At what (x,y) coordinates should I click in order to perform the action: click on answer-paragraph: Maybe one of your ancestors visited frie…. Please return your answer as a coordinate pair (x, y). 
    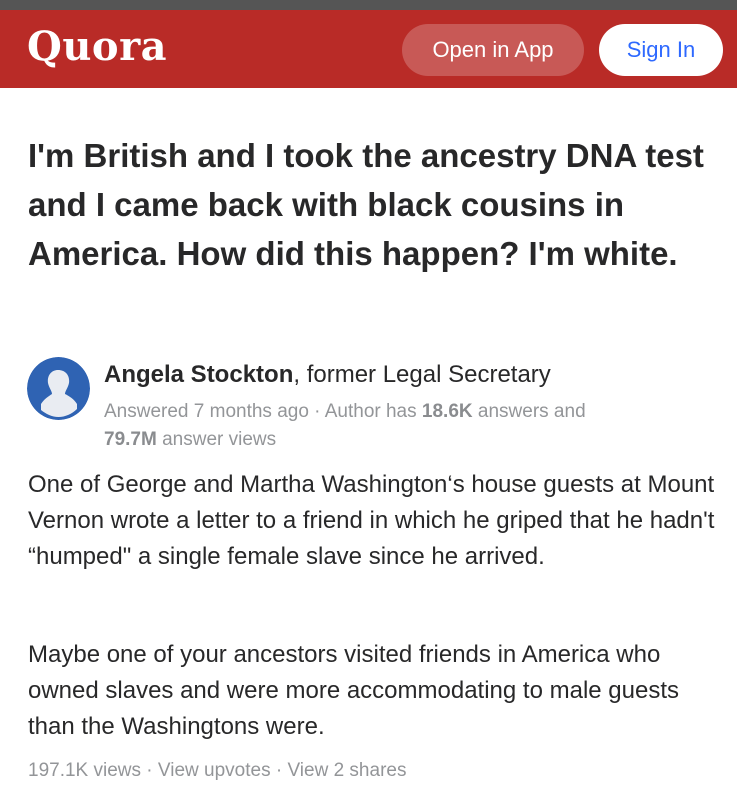
    Looking at the image, I should click on (353, 690).